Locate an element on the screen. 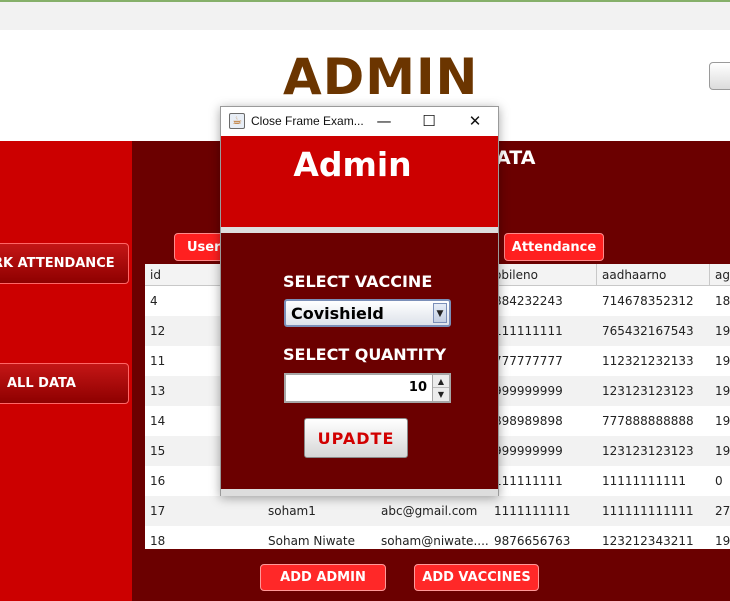  dialog-footer-strip is located at coordinates (359, 492).